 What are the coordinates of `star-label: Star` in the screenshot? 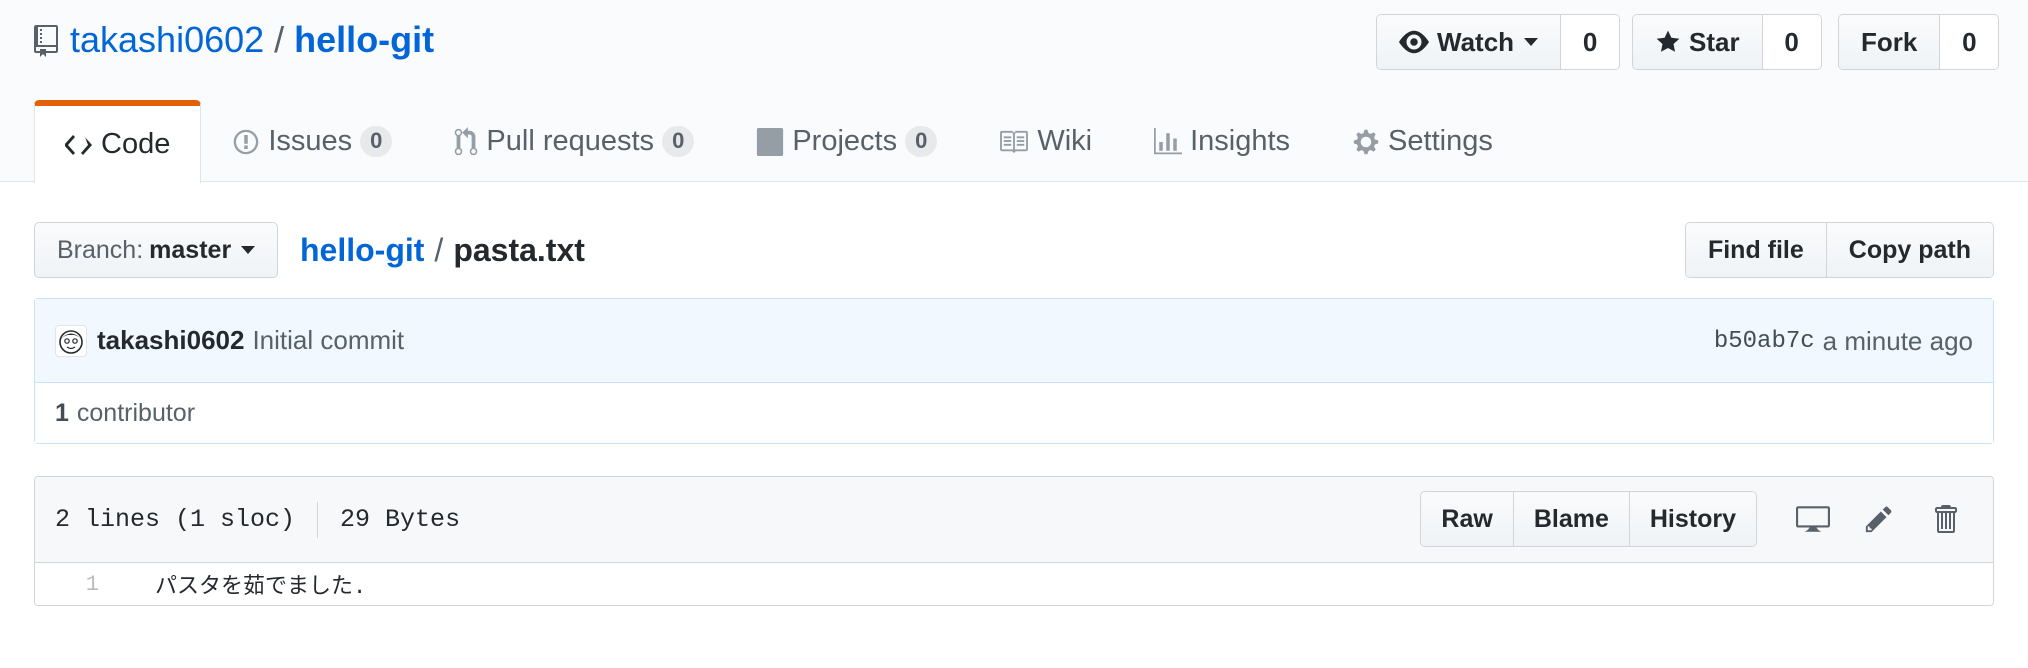 It's located at (1714, 41).